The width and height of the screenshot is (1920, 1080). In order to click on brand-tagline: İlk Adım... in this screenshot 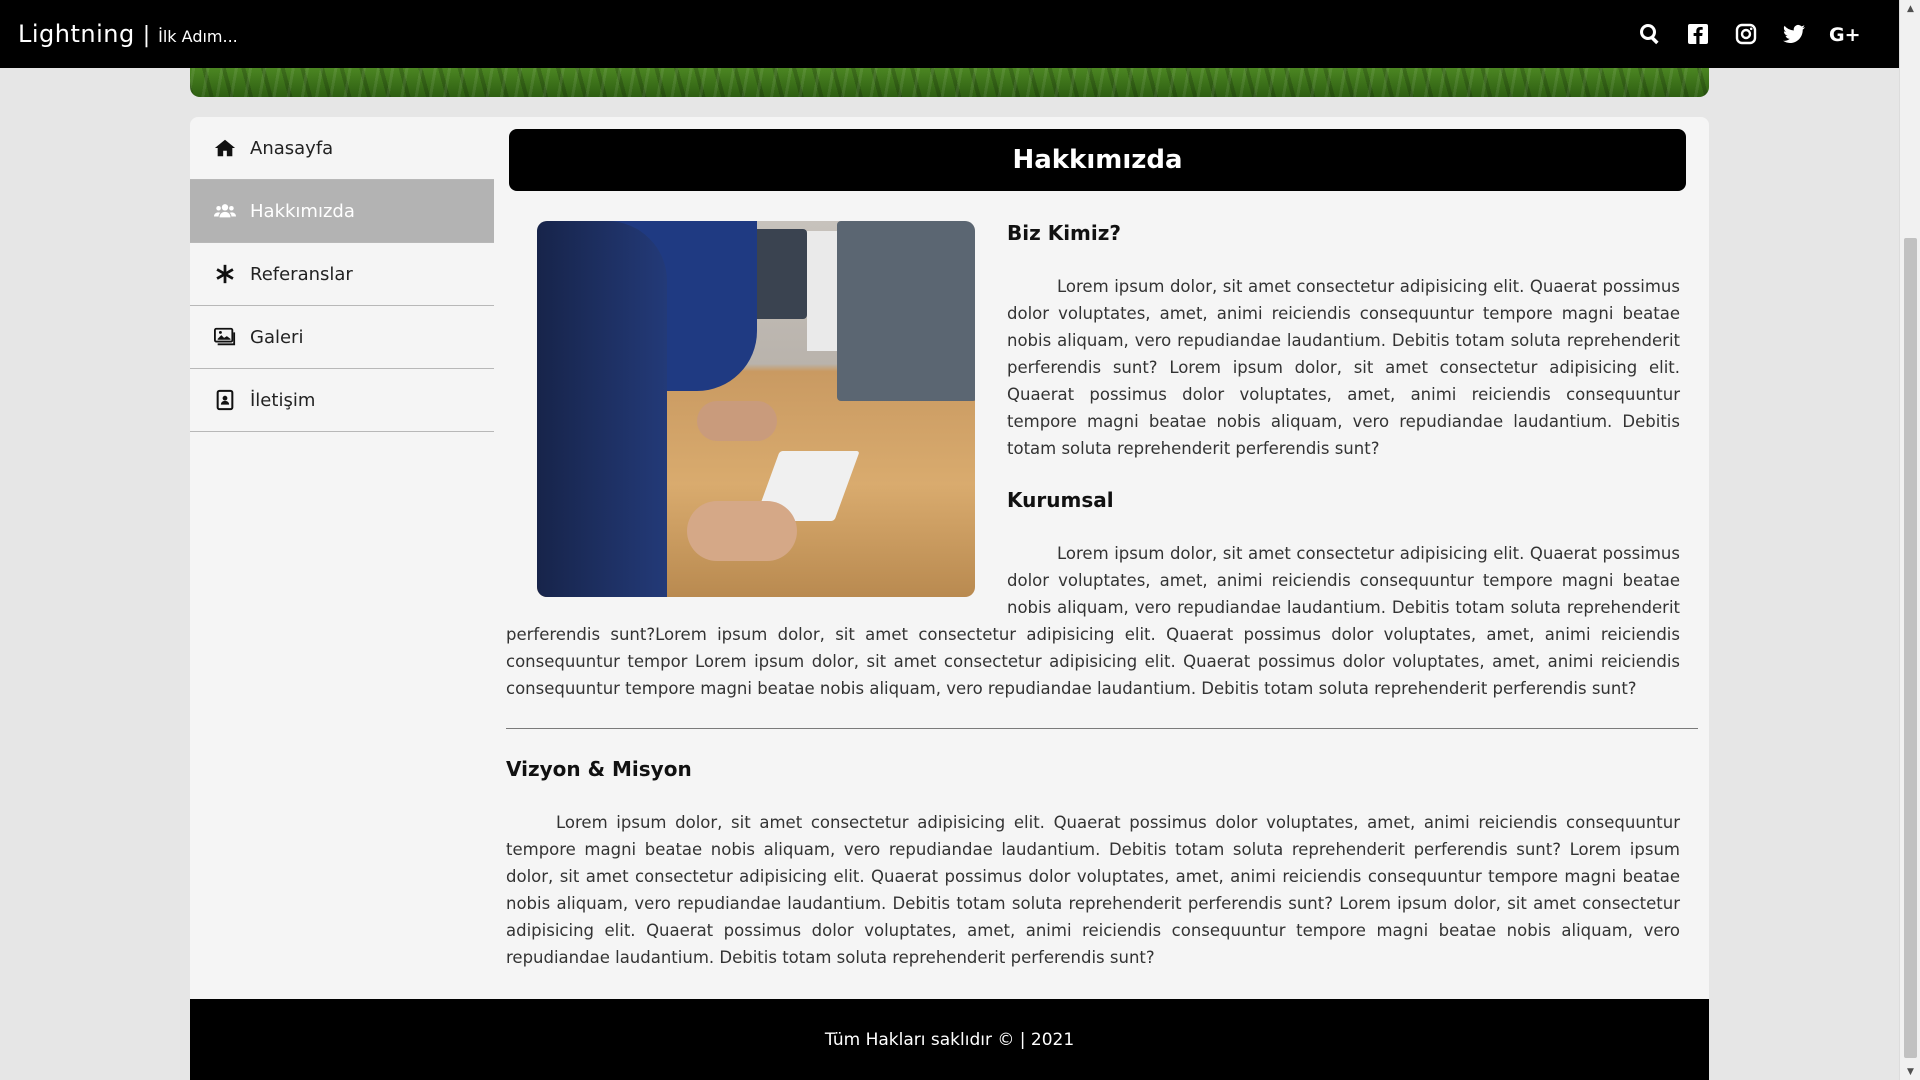, I will do `click(198, 36)`.